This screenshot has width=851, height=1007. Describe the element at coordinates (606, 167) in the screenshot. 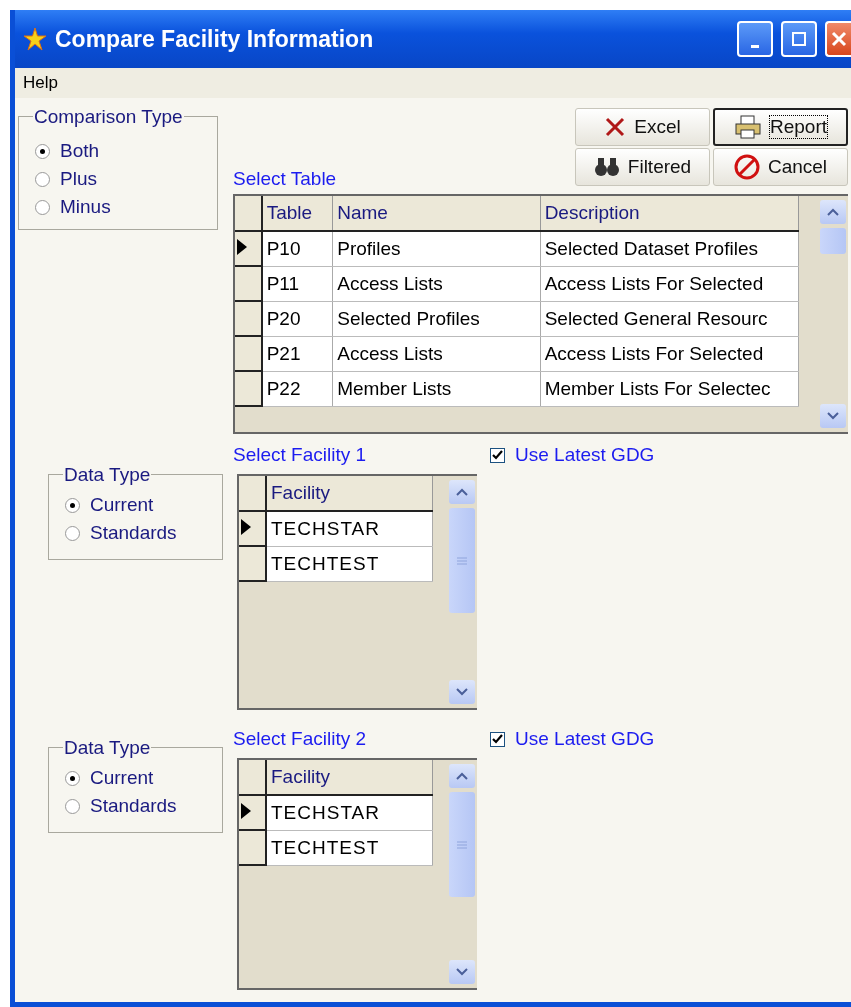

I see `binoculars-icon` at that location.